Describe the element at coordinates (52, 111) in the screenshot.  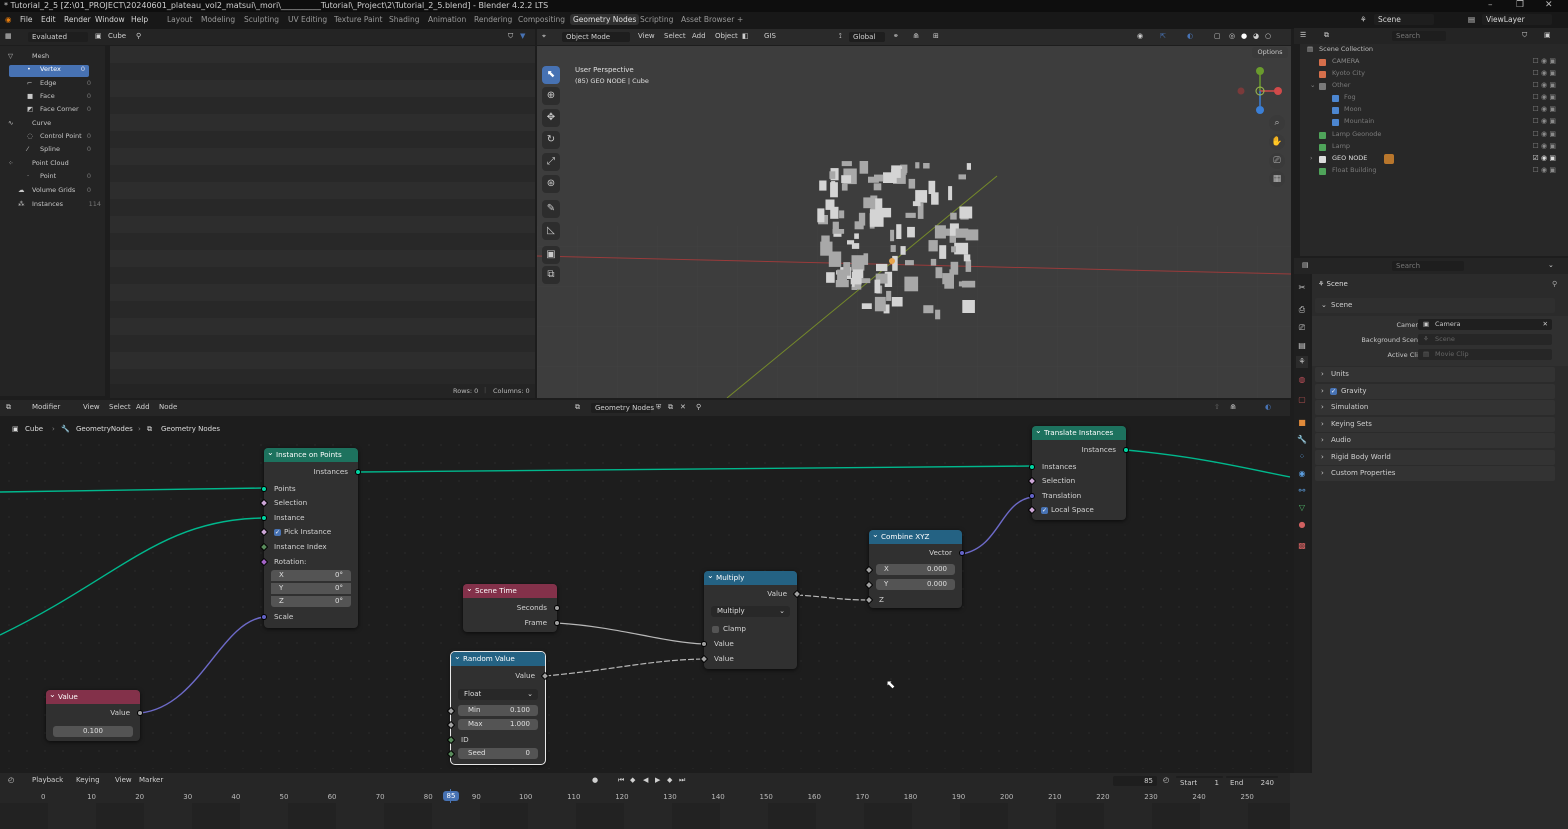
I see `tree-item-face-corner: ◩ Face Corner 0` at that location.